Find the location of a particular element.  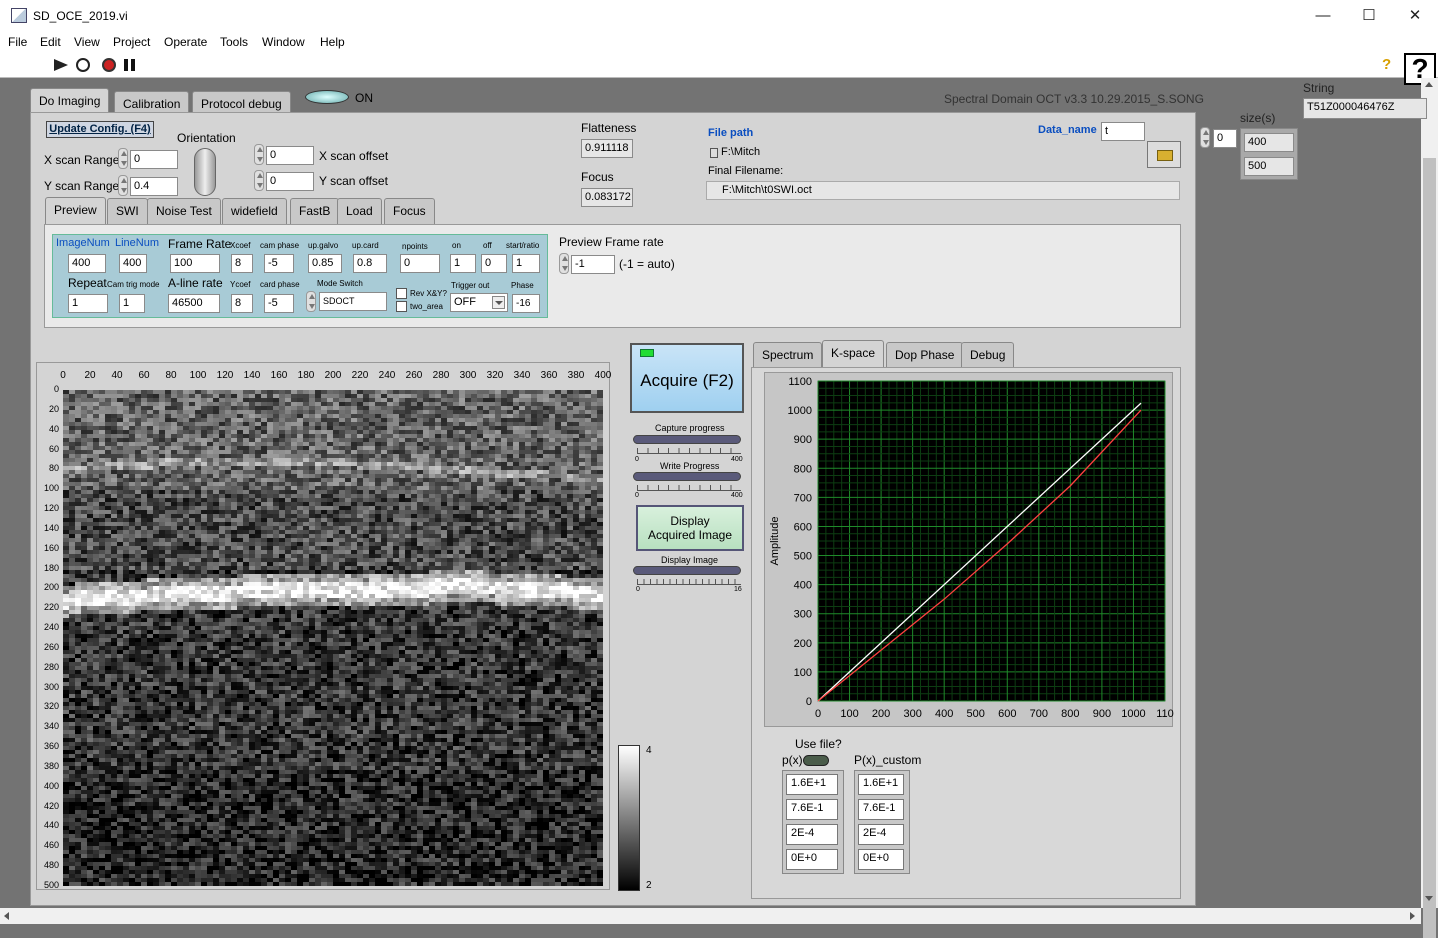

revxy-checkbox is located at coordinates (401, 293).